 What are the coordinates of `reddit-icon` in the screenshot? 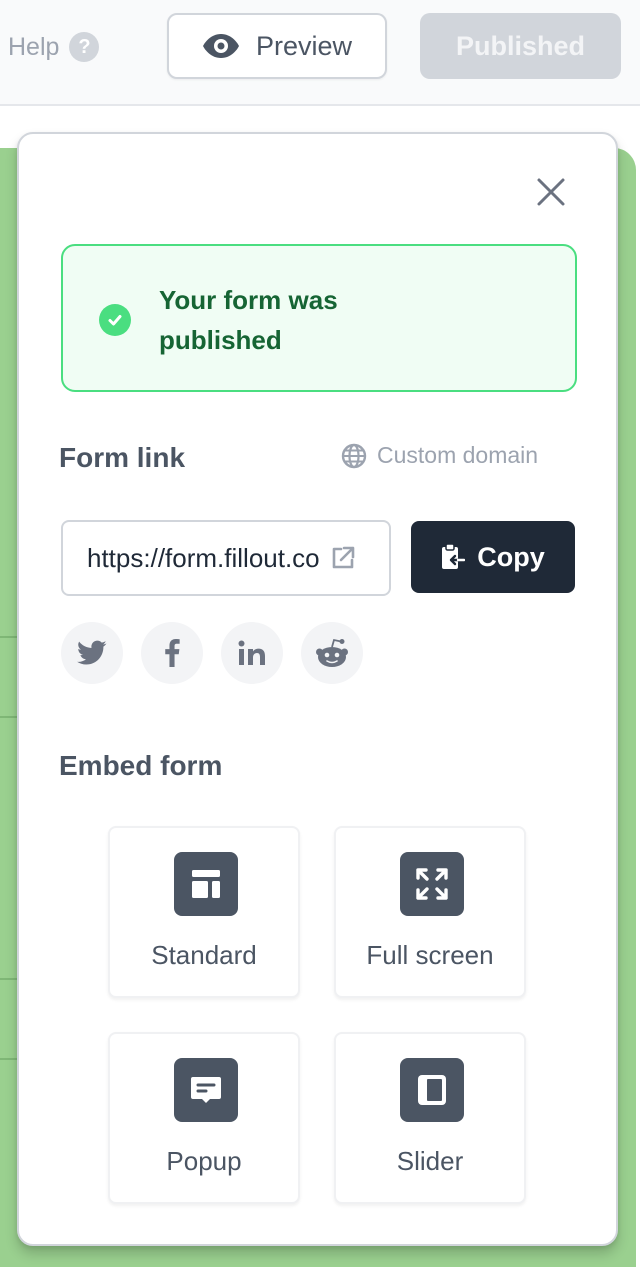 It's located at (332, 652).